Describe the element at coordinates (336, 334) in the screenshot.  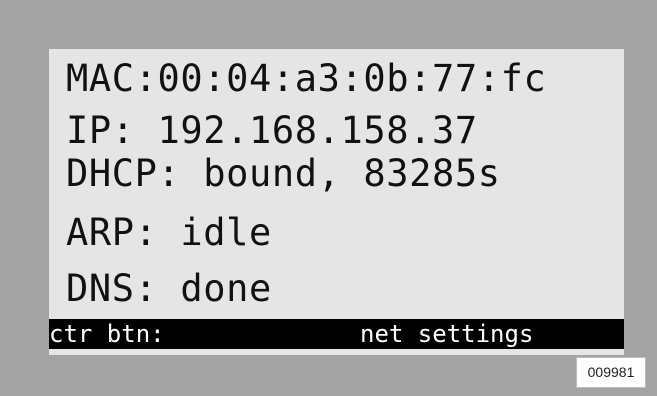
I see `button-hint-bar: ctr btn: net settings` at that location.